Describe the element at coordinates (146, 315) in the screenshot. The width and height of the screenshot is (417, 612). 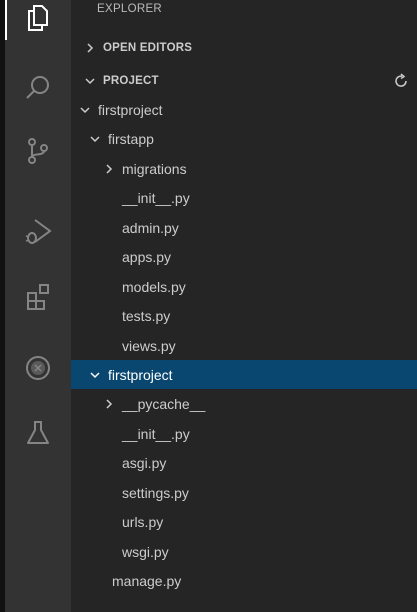
I see `file-label: tests.py` at that location.